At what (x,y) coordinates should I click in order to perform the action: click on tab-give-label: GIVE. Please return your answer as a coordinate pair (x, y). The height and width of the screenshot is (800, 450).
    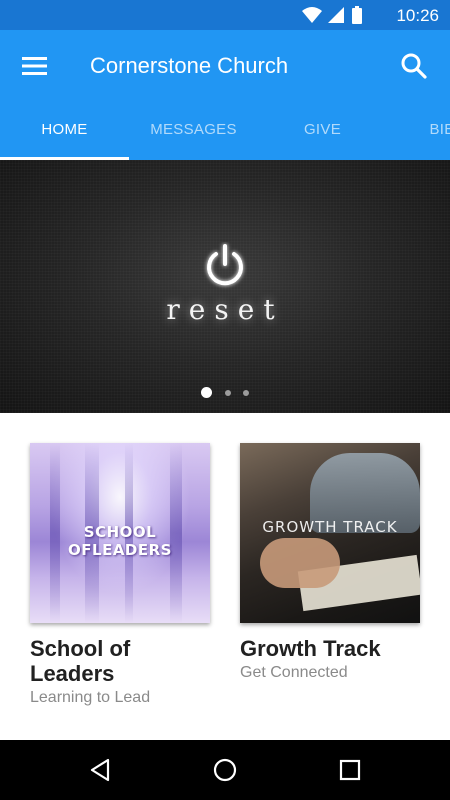
    Looking at the image, I should click on (322, 129).